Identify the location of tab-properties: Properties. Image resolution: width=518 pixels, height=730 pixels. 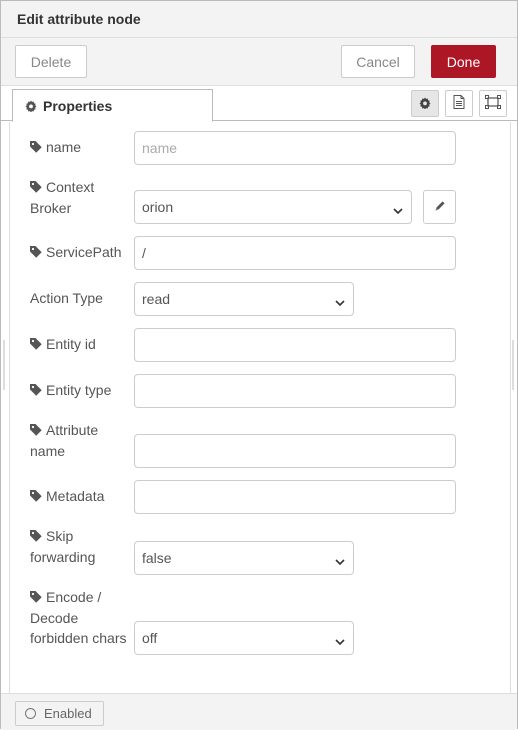
(112, 105).